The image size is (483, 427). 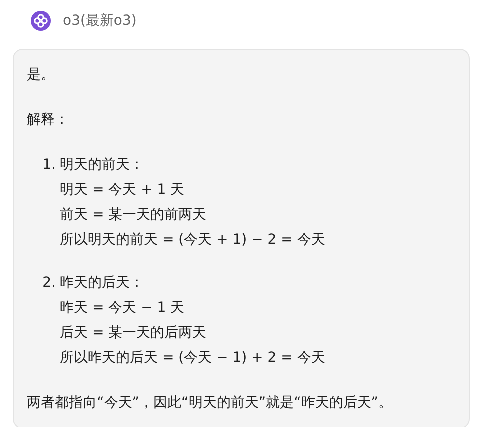 What do you see at coordinates (122, 308) in the screenshot?
I see `explanation-line: 昨天 = 今天 − 1 天` at bounding box center [122, 308].